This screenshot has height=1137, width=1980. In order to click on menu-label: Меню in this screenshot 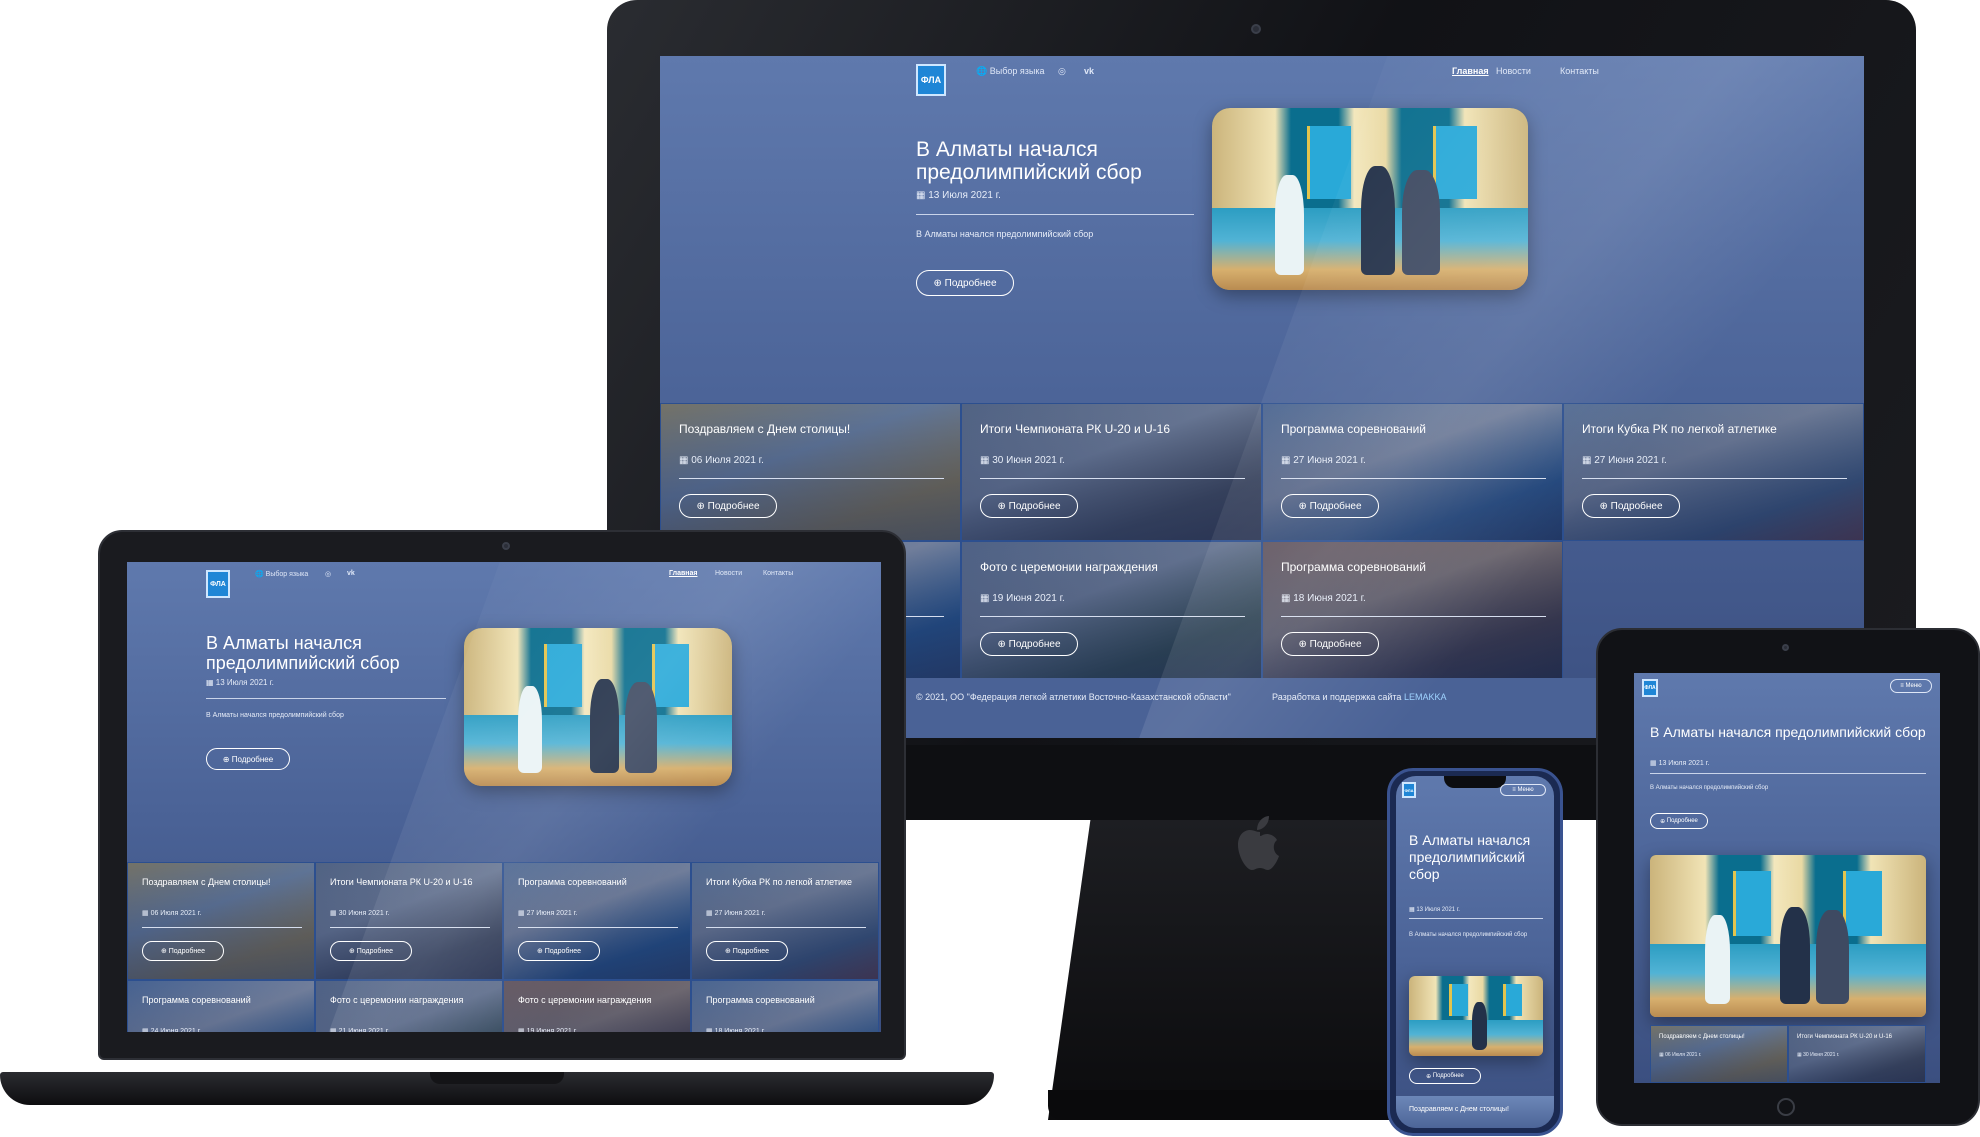, I will do `click(1525, 790)`.